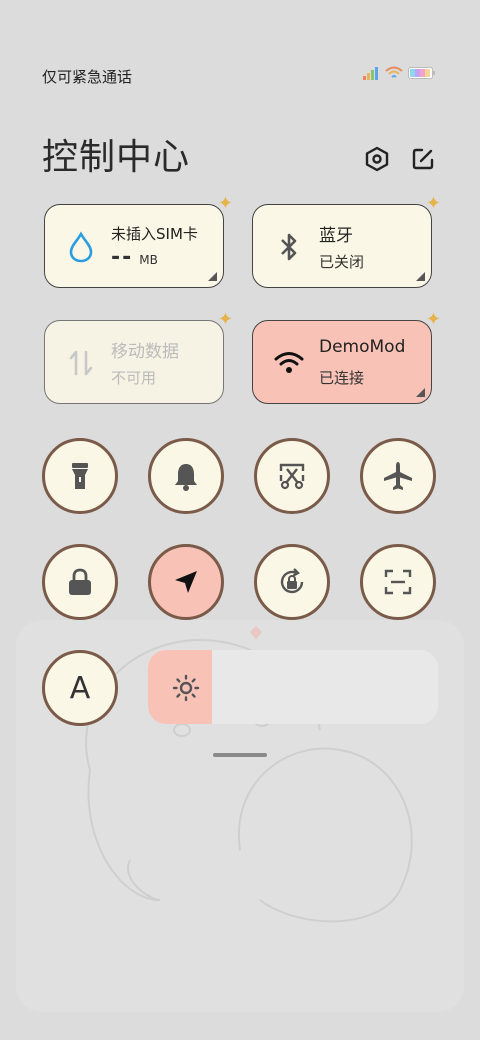  I want to click on settings-button, so click(377, 159).